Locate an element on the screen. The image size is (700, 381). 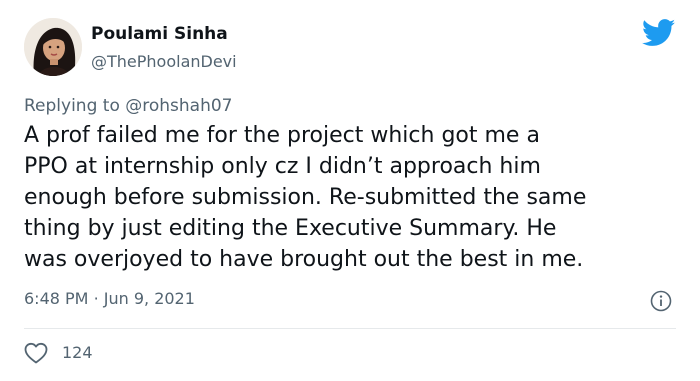
info-icon is located at coordinates (661, 301).